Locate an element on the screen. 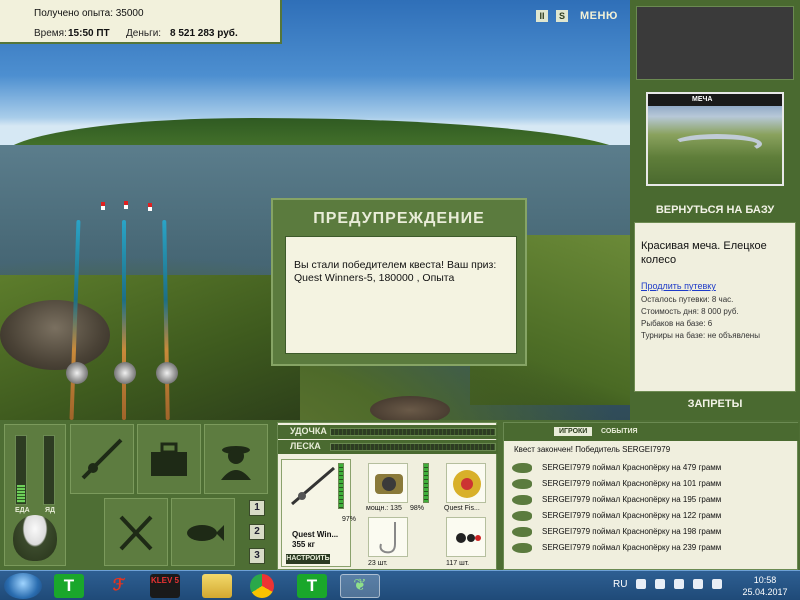 This screenshot has width=800, height=600. base-name: Красивая меча. Елецкое колесо is located at coordinates (704, 253).